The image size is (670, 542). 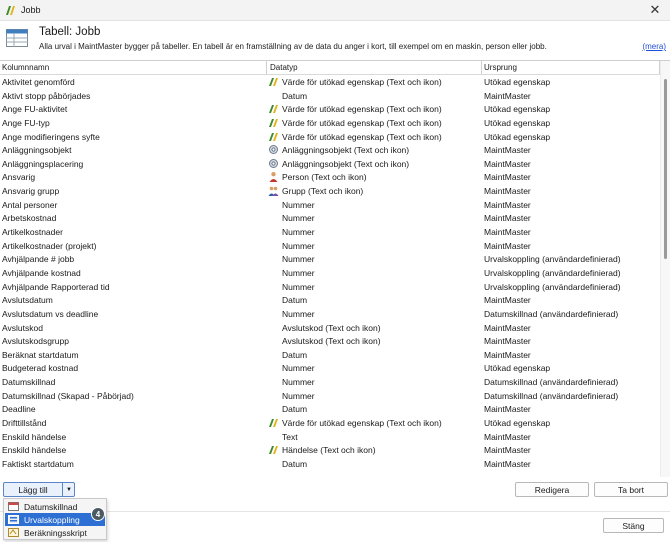 I want to click on add-button: Lägg till, so click(x=33, y=489).